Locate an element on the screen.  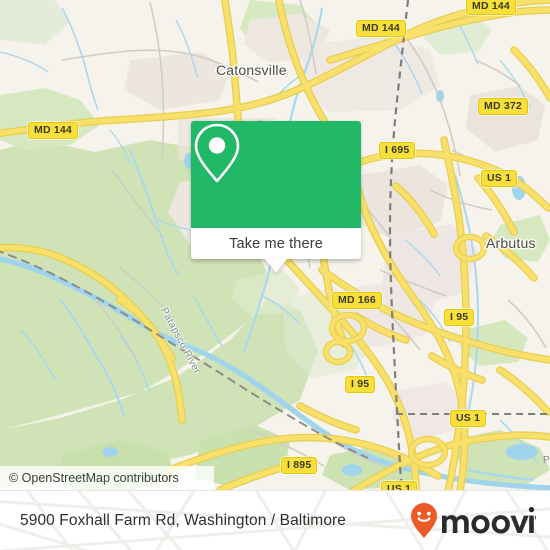
osm-attribution-text: © OpenStreetMap contributors is located at coordinates (94, 478).